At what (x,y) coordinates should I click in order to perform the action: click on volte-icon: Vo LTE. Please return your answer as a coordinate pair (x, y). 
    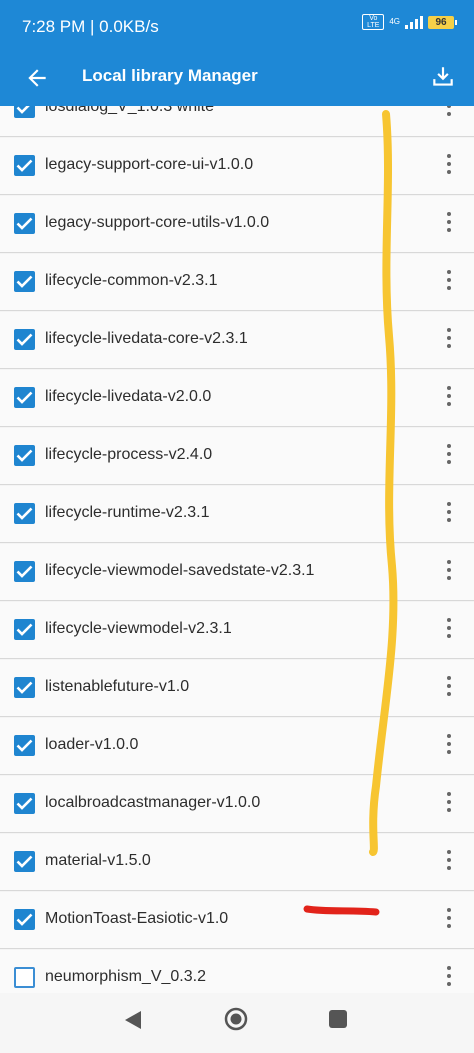
    Looking at the image, I should click on (373, 22).